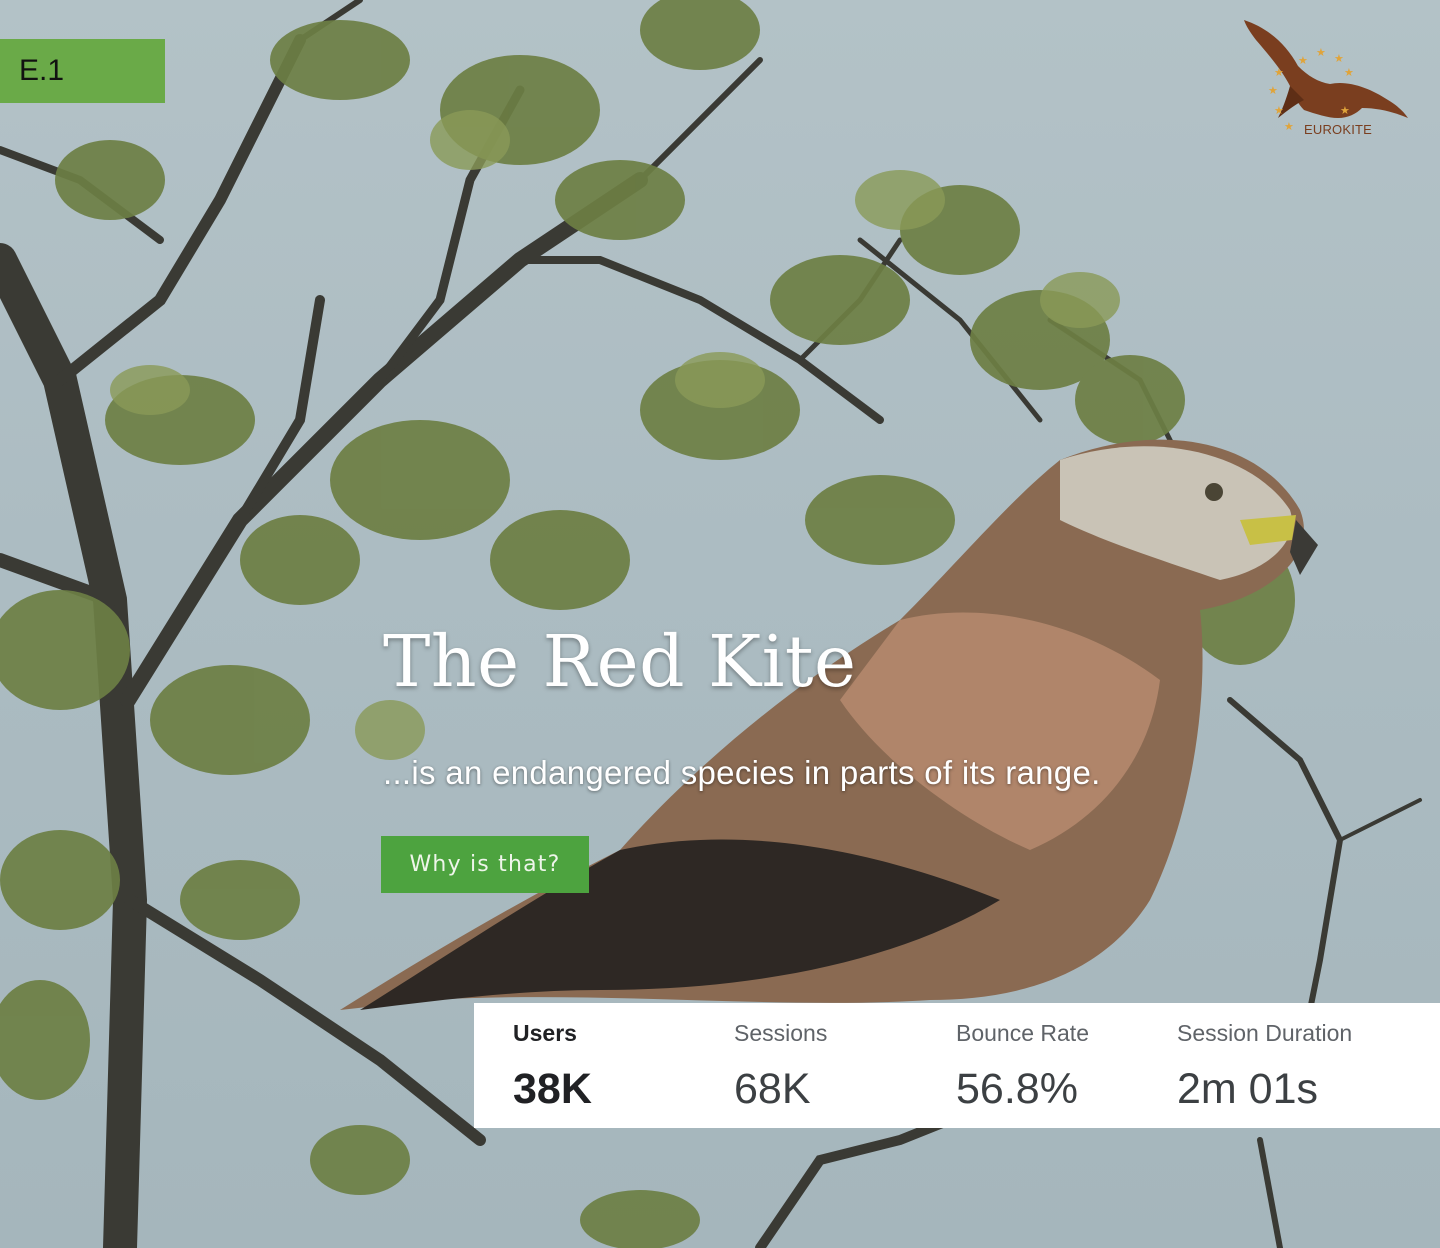  Describe the element at coordinates (485, 864) in the screenshot. I see `why-is-that-button: Why is that?` at that location.